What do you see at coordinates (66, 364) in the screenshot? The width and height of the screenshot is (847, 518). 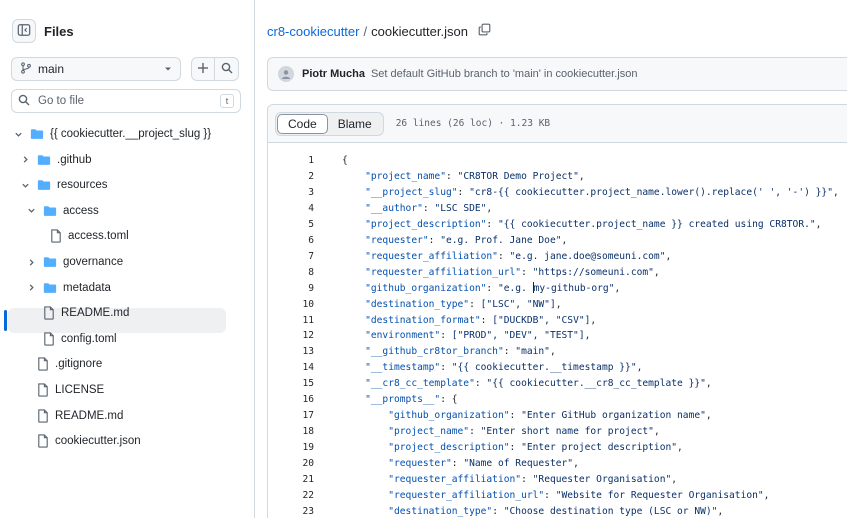 I see `tree-file: .gitignore` at bounding box center [66, 364].